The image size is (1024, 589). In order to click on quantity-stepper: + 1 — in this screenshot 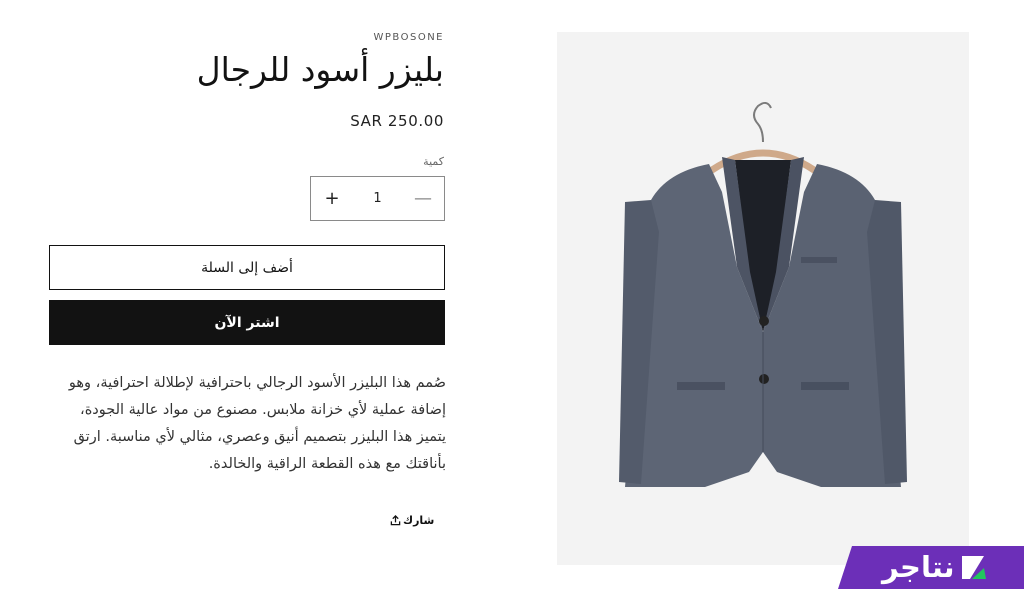, I will do `click(377, 198)`.